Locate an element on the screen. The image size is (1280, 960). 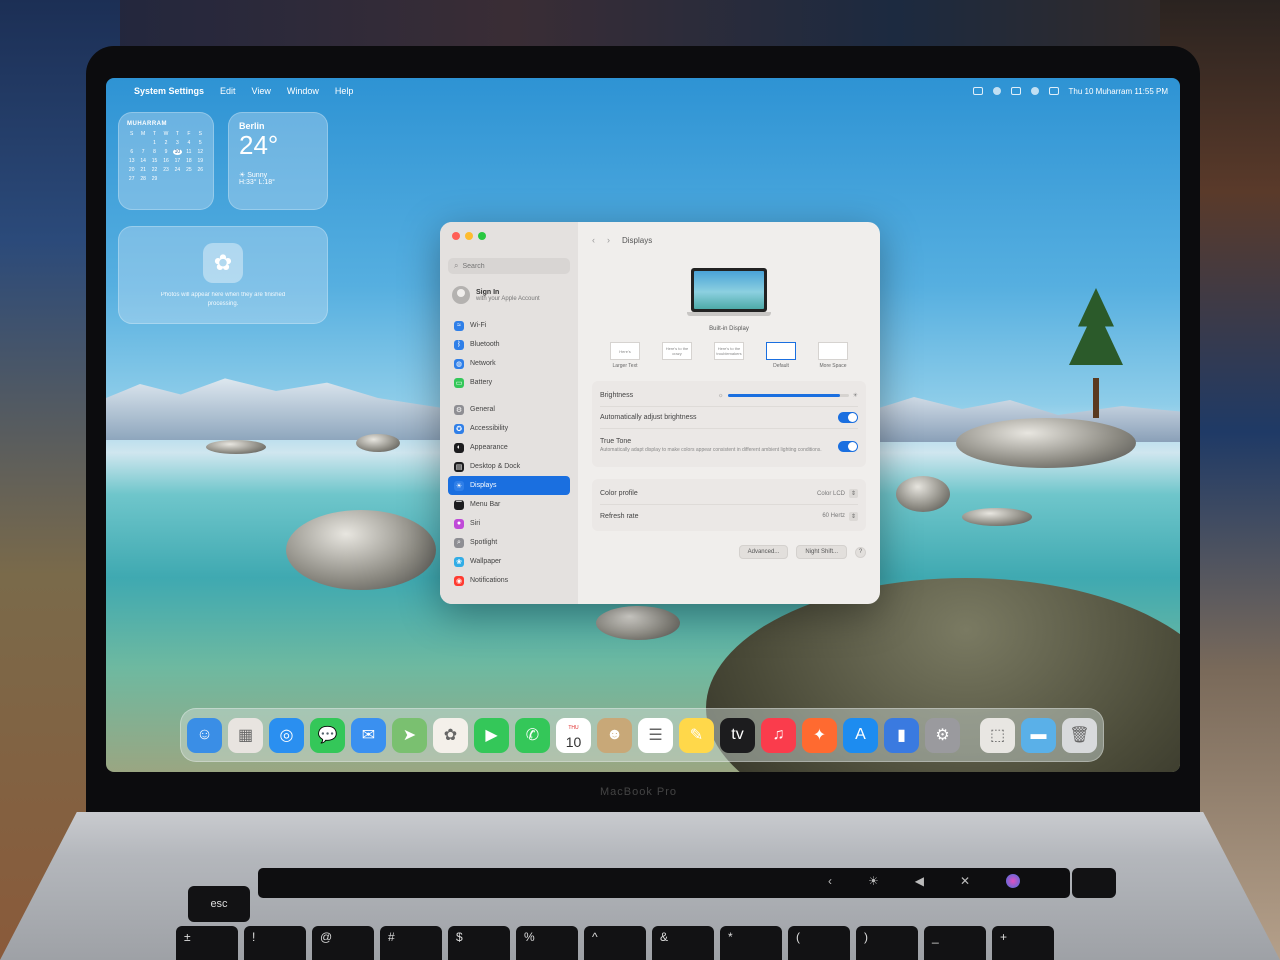
resolution-option: Here's to the troublemakers is located at coordinates (729, 355).